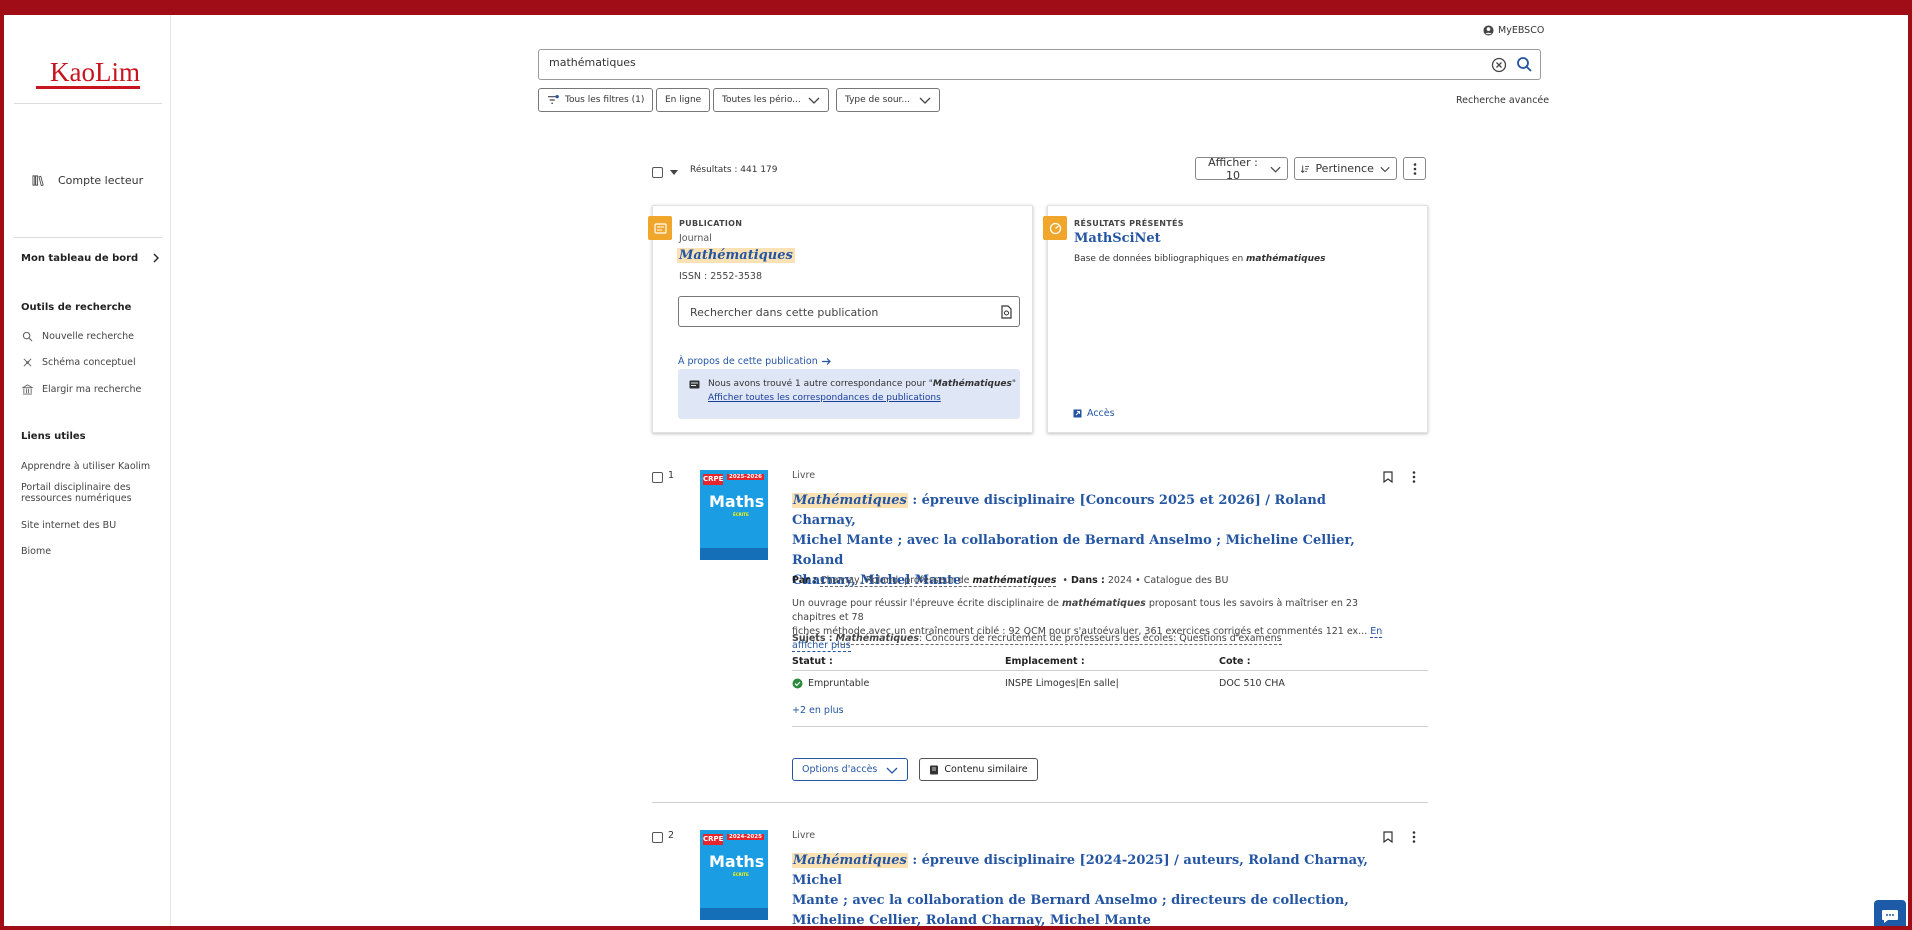 This screenshot has width=1912, height=930. What do you see at coordinates (657, 837) in the screenshot?
I see `result-2-checkbox` at bounding box center [657, 837].